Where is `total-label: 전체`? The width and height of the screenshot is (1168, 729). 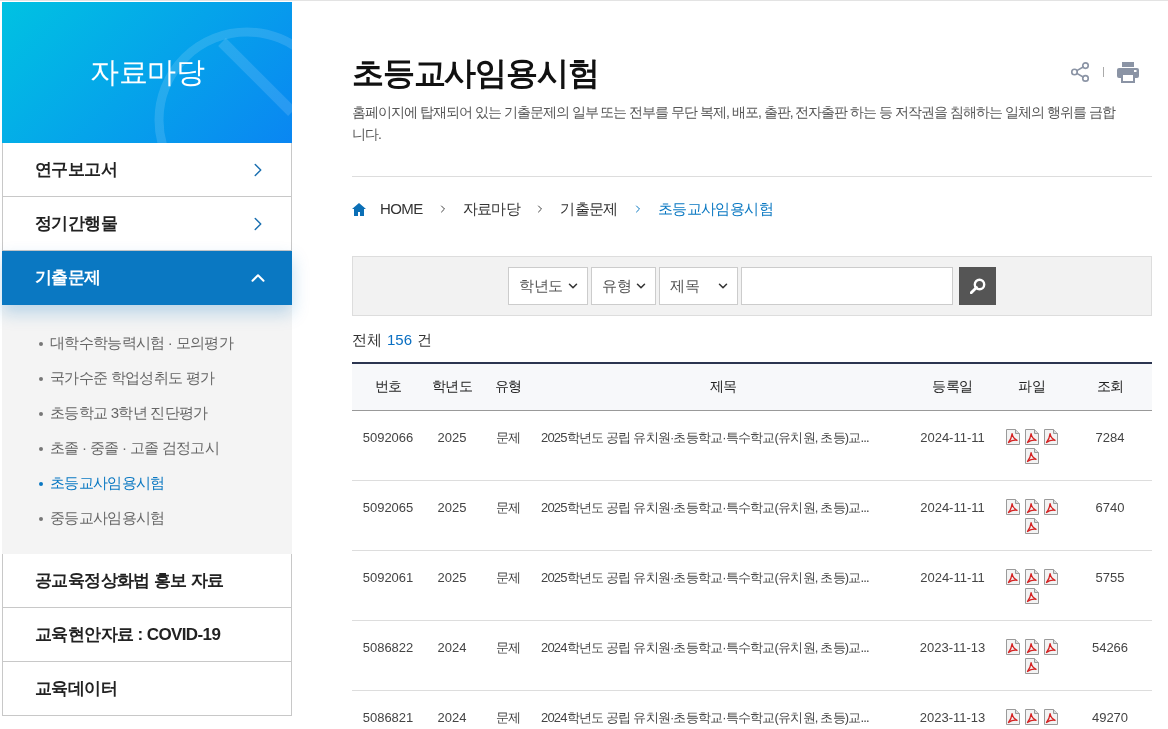 total-label: 전체 is located at coordinates (367, 340).